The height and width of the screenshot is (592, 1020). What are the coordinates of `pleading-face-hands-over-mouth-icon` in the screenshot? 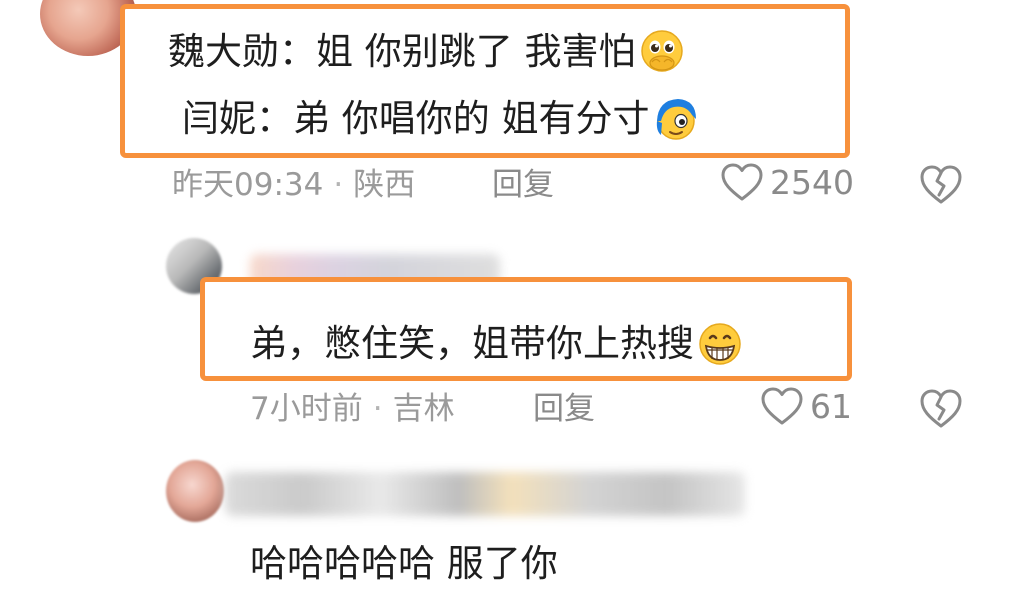 It's located at (661, 51).